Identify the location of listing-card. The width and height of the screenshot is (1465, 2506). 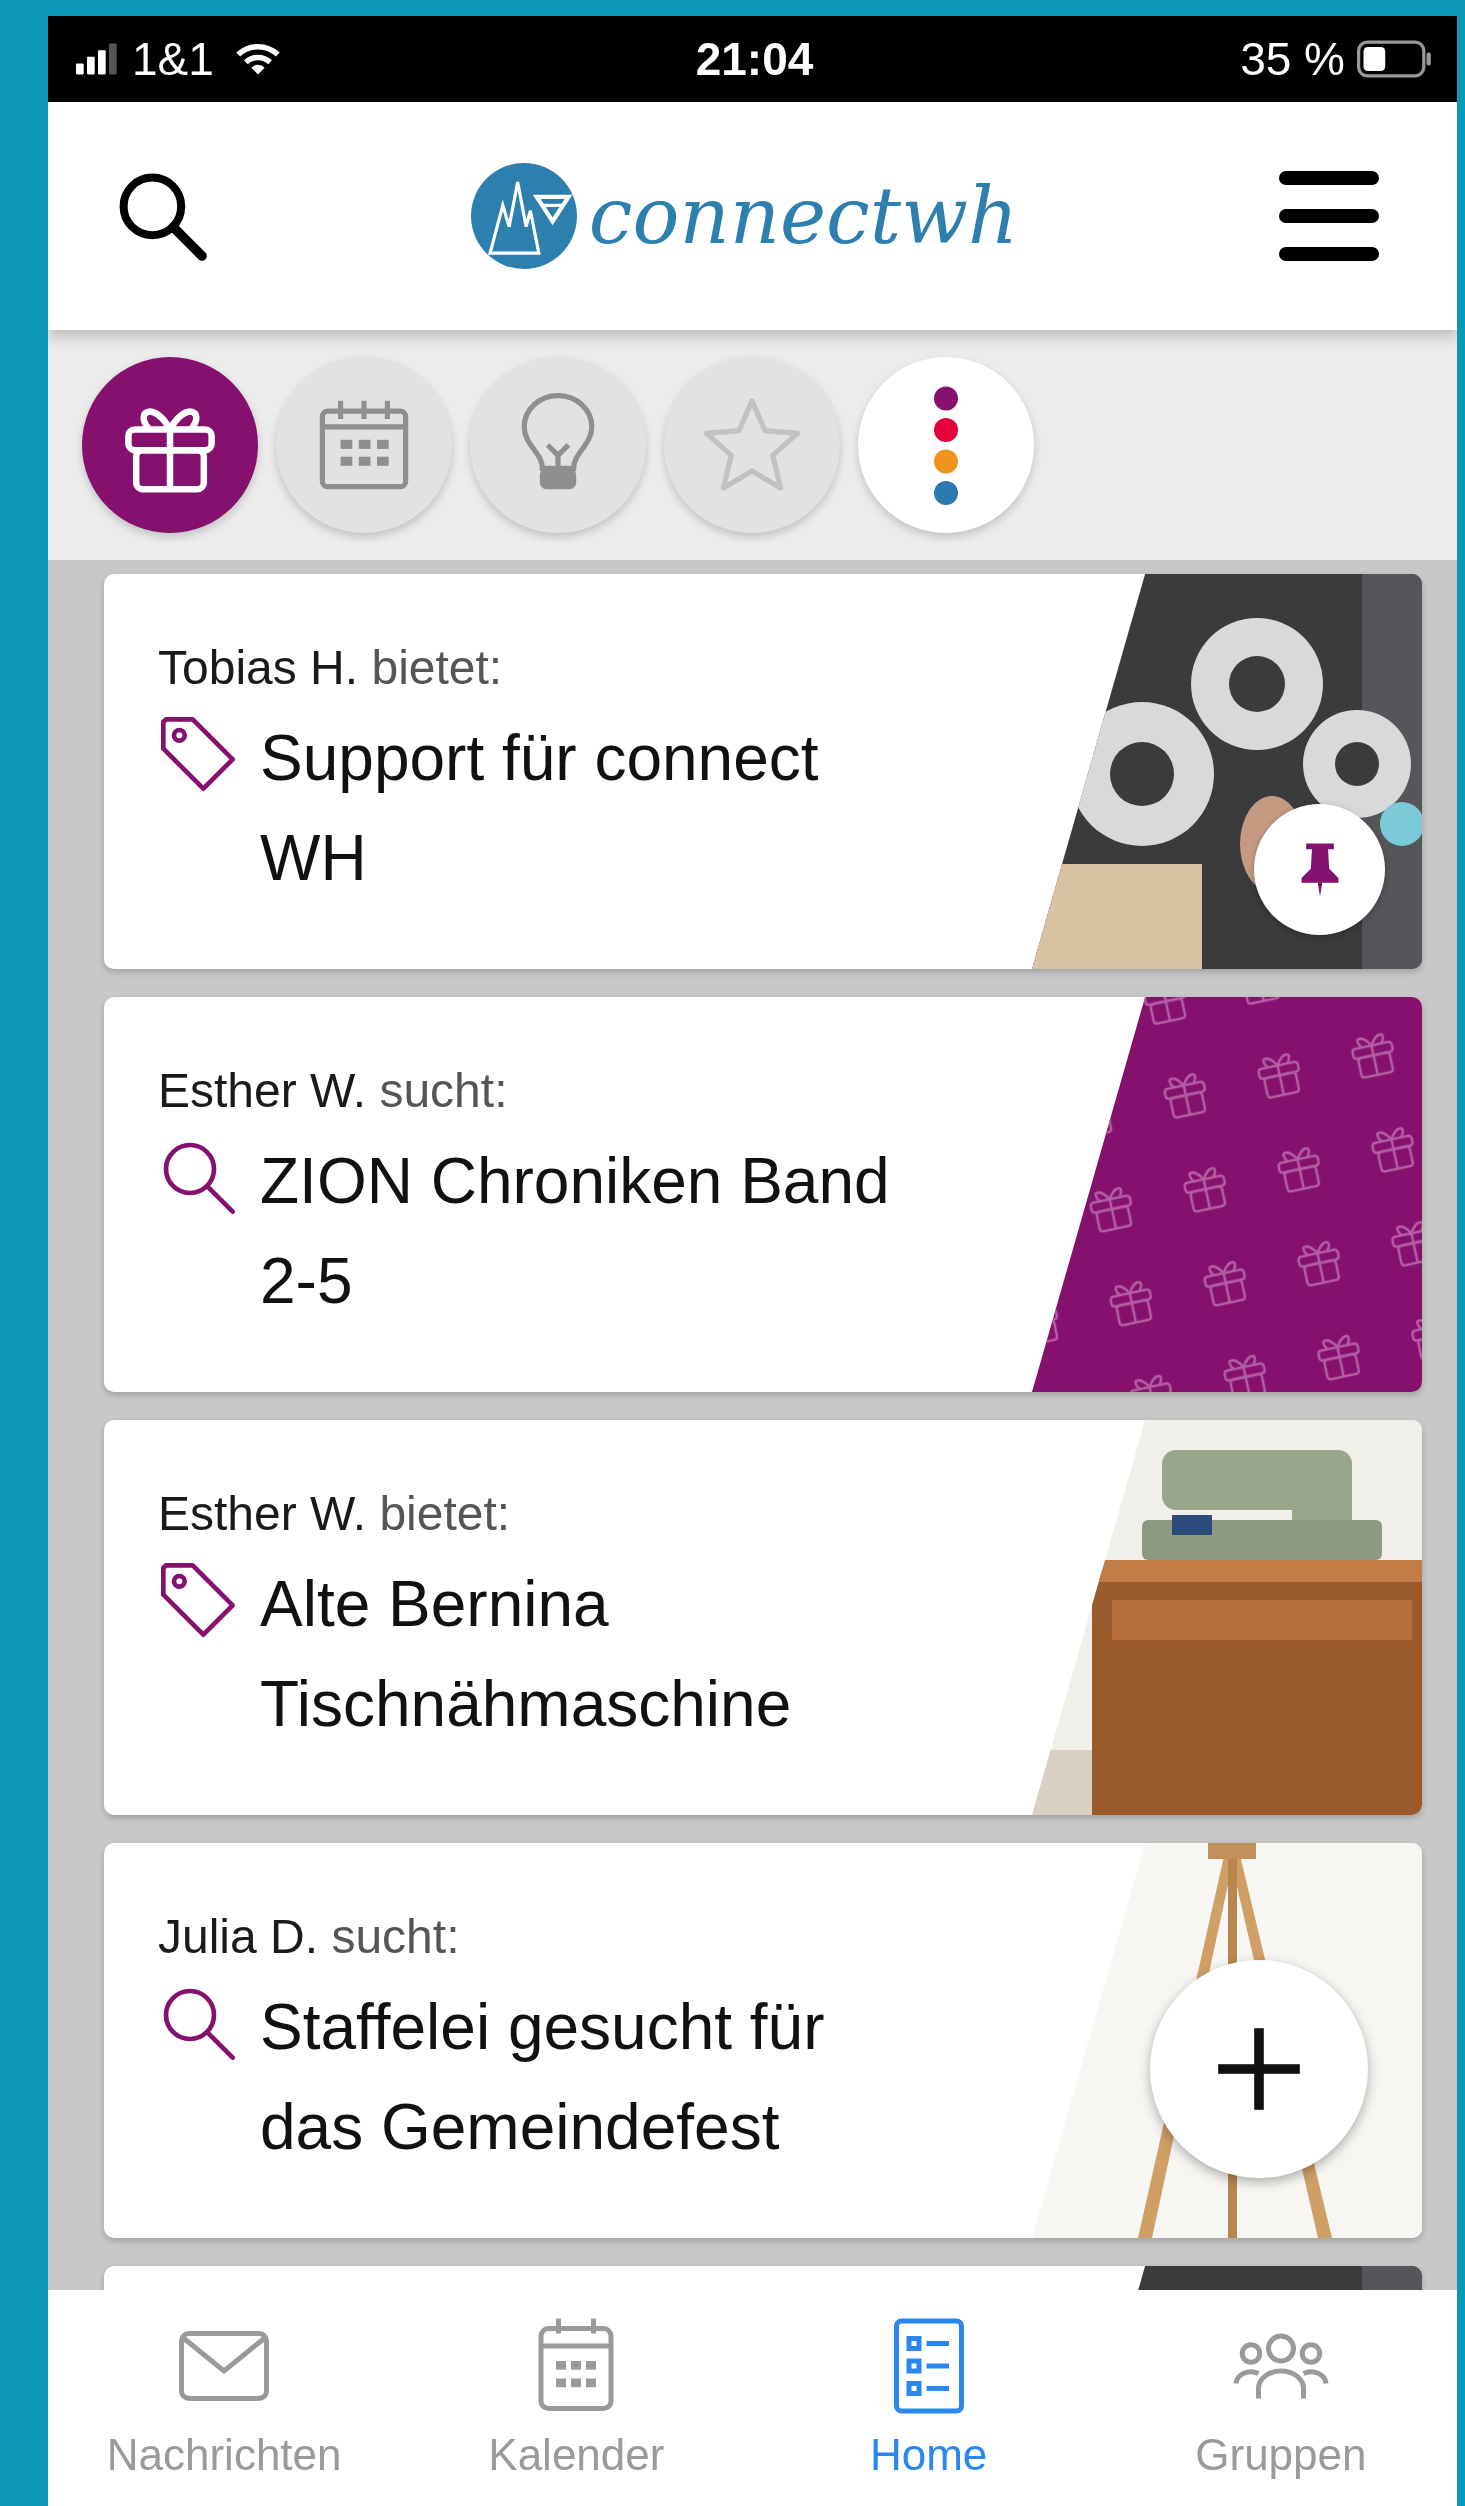
(763, 2278).